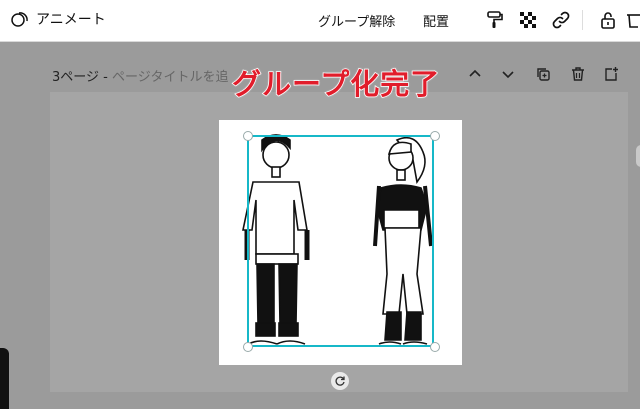 This screenshot has width=640, height=409. What do you see at coordinates (4, 378) in the screenshot?
I see `side-panel-tab` at bounding box center [4, 378].